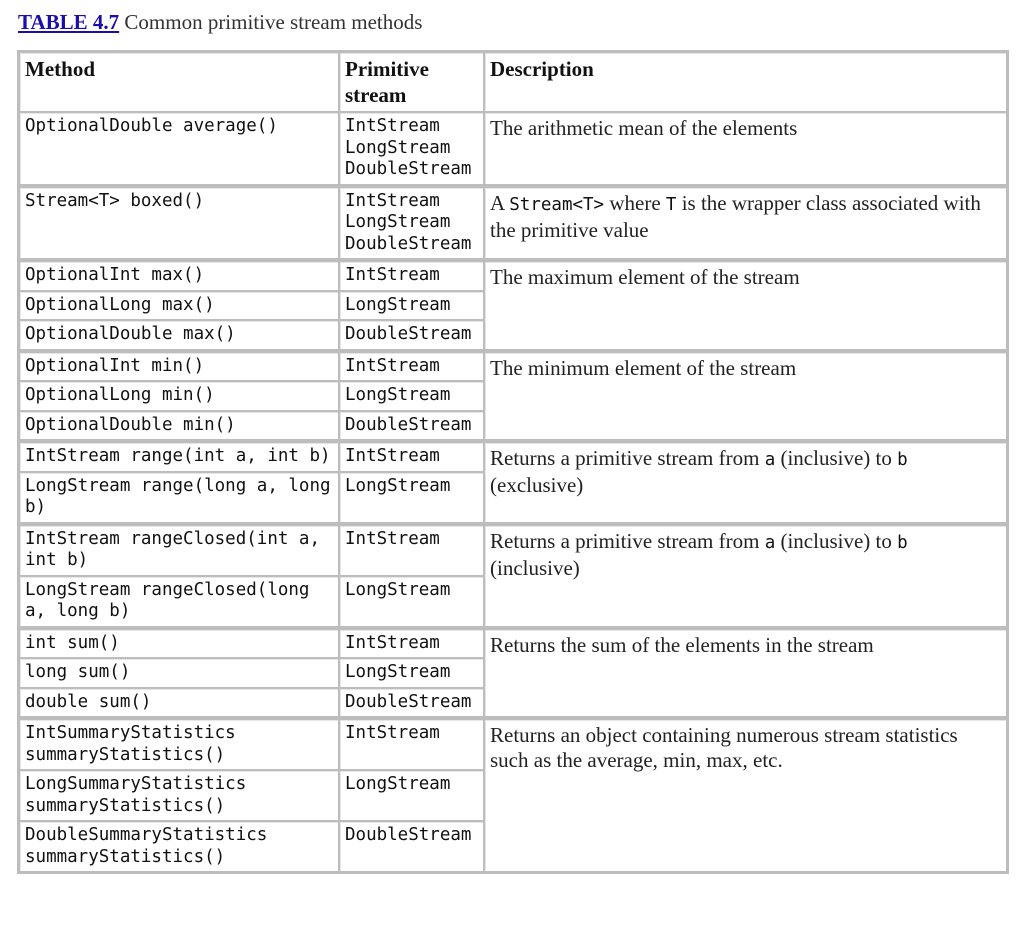  What do you see at coordinates (179, 82) in the screenshot?
I see `column-header-method: Method` at bounding box center [179, 82].